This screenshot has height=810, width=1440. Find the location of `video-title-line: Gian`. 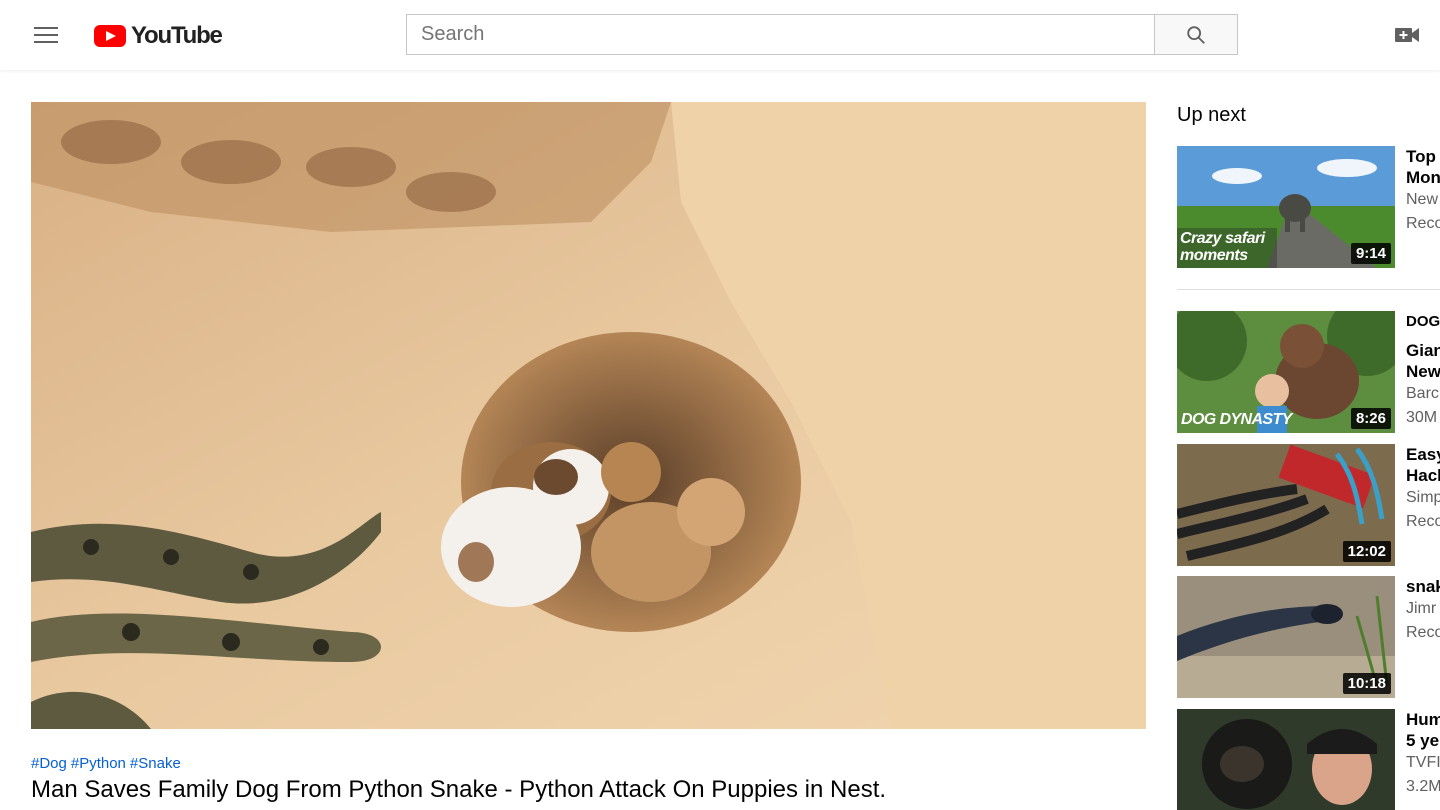

video-title-line: Gian is located at coordinates (1423, 350).